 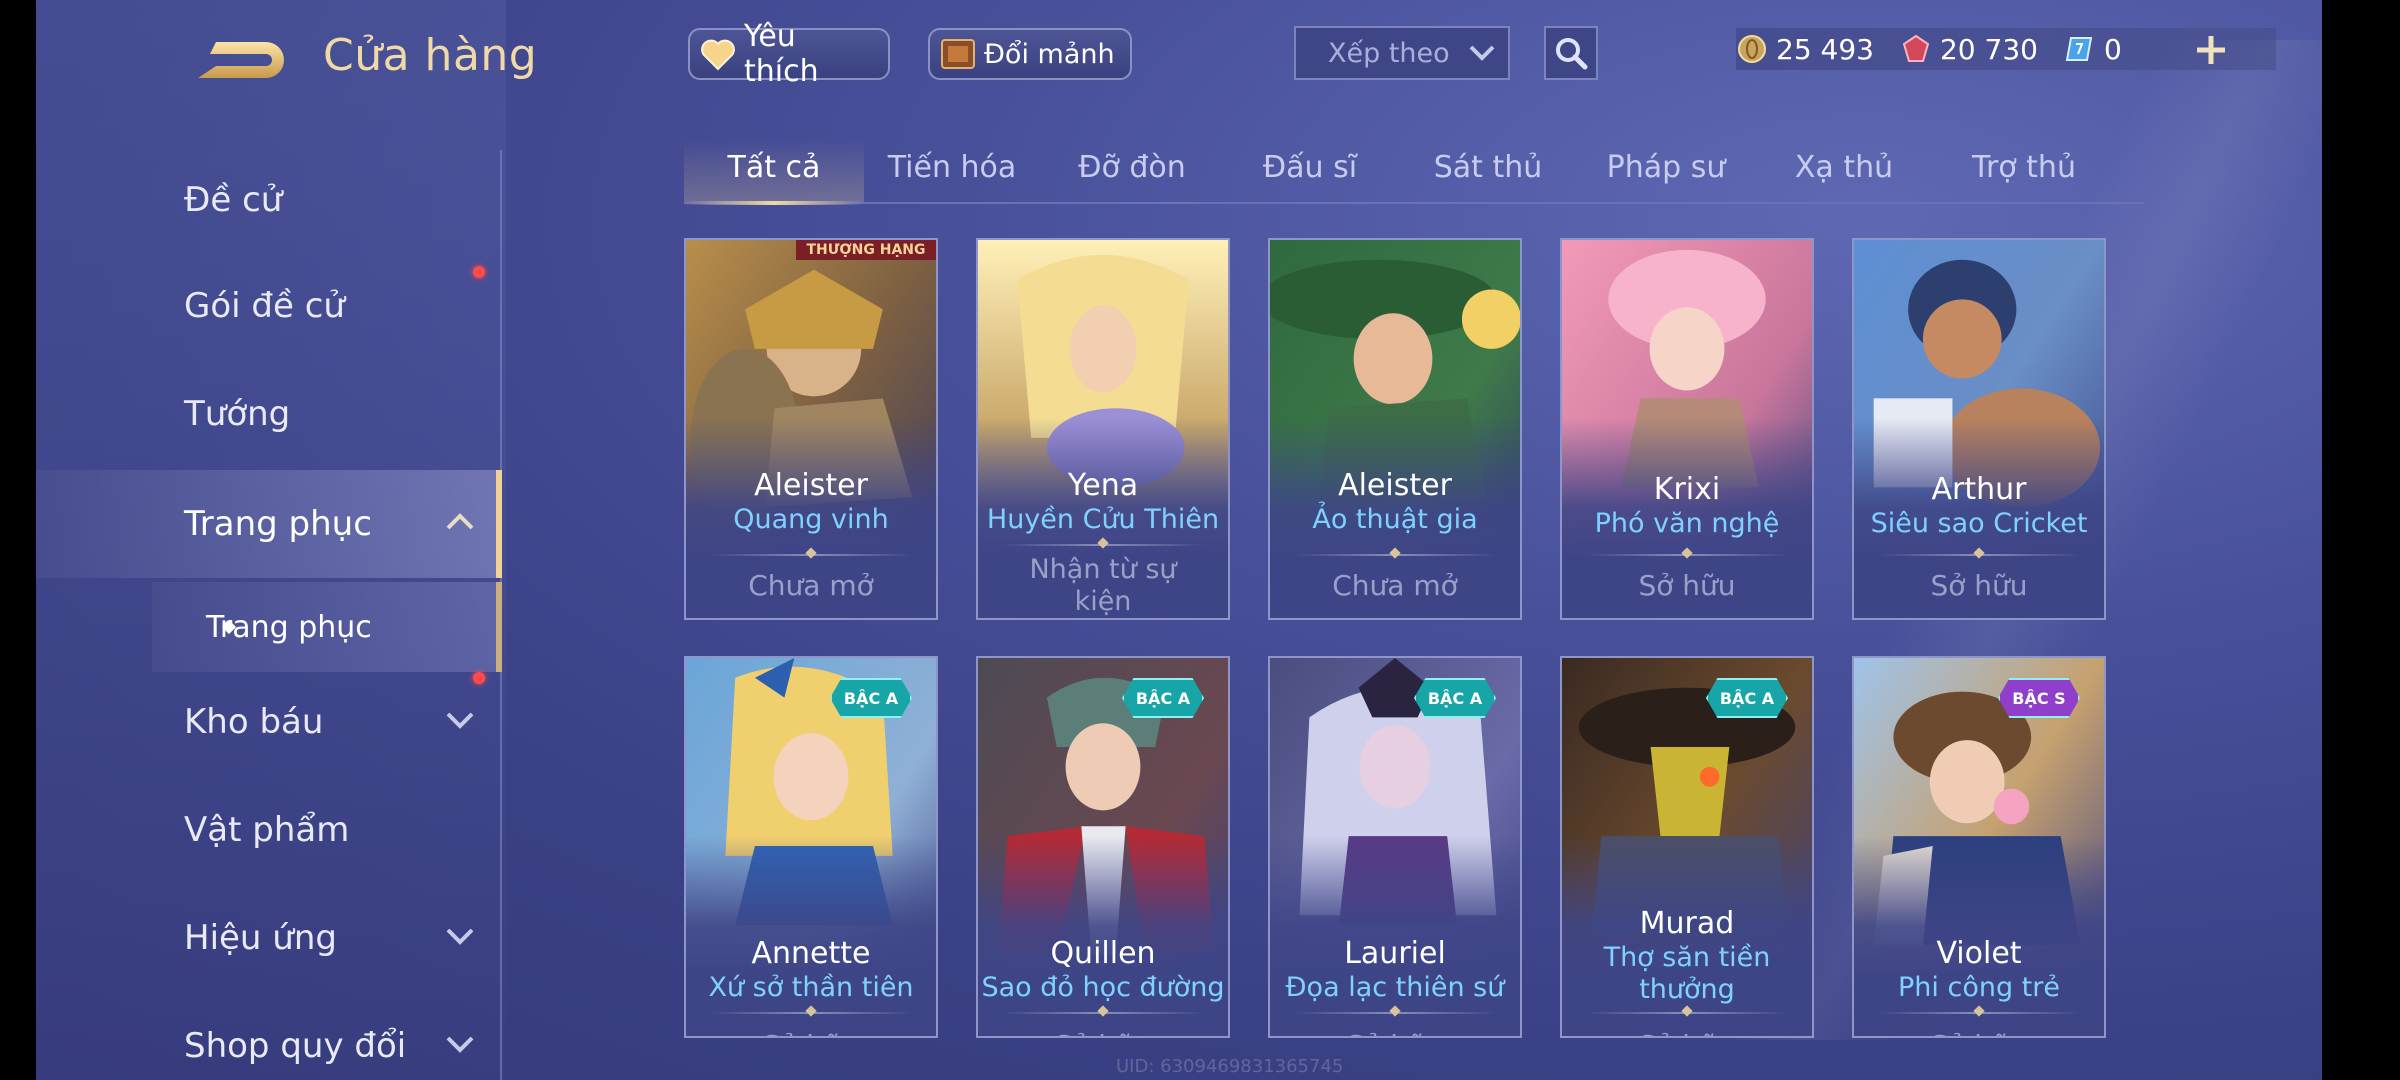 What do you see at coordinates (1825, 49) in the screenshot?
I see `gold-amount: 25 493` at bounding box center [1825, 49].